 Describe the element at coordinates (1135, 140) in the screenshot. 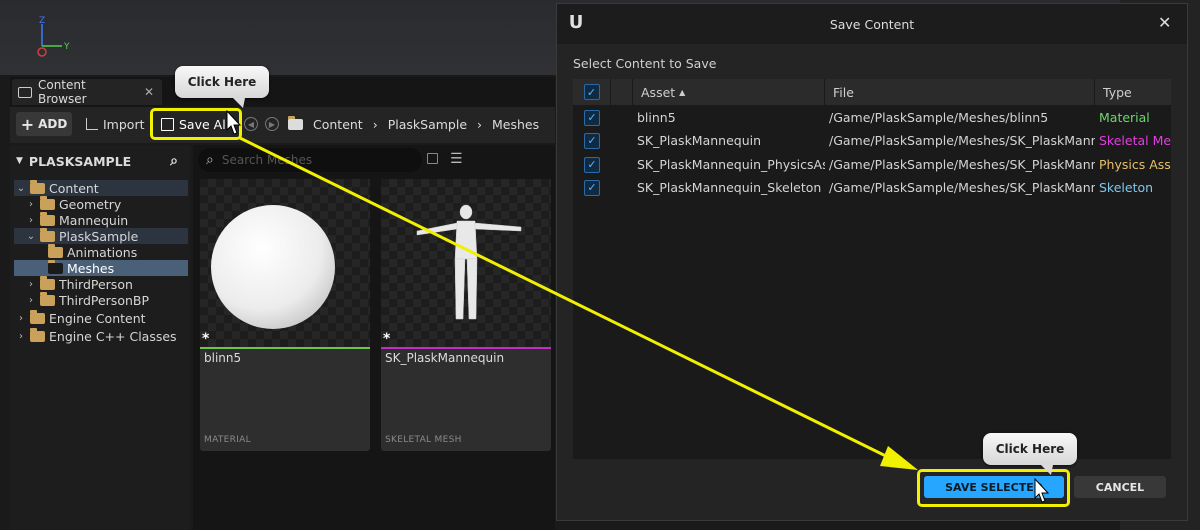

I see `type-cell: Skeletal Mesh` at that location.